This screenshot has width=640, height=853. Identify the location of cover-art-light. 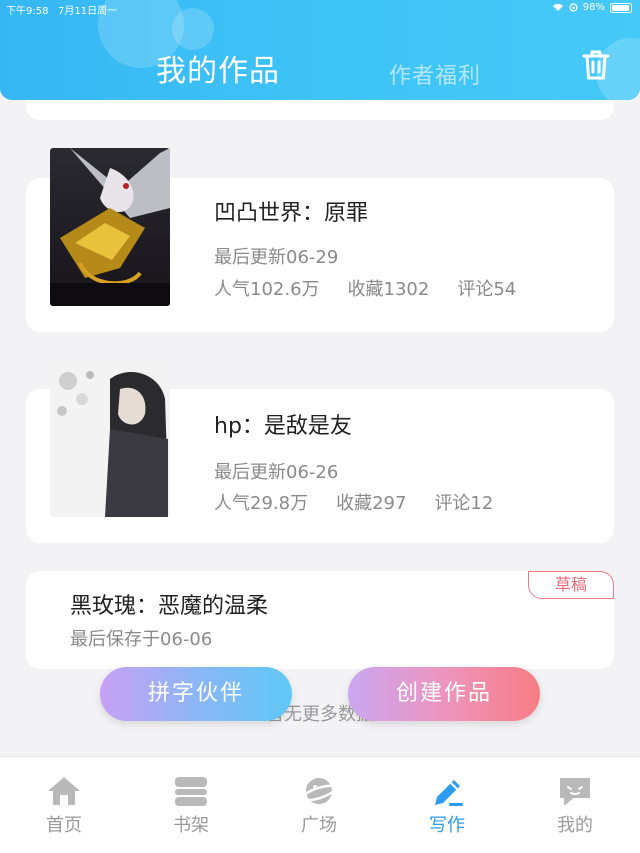
(110, 438).